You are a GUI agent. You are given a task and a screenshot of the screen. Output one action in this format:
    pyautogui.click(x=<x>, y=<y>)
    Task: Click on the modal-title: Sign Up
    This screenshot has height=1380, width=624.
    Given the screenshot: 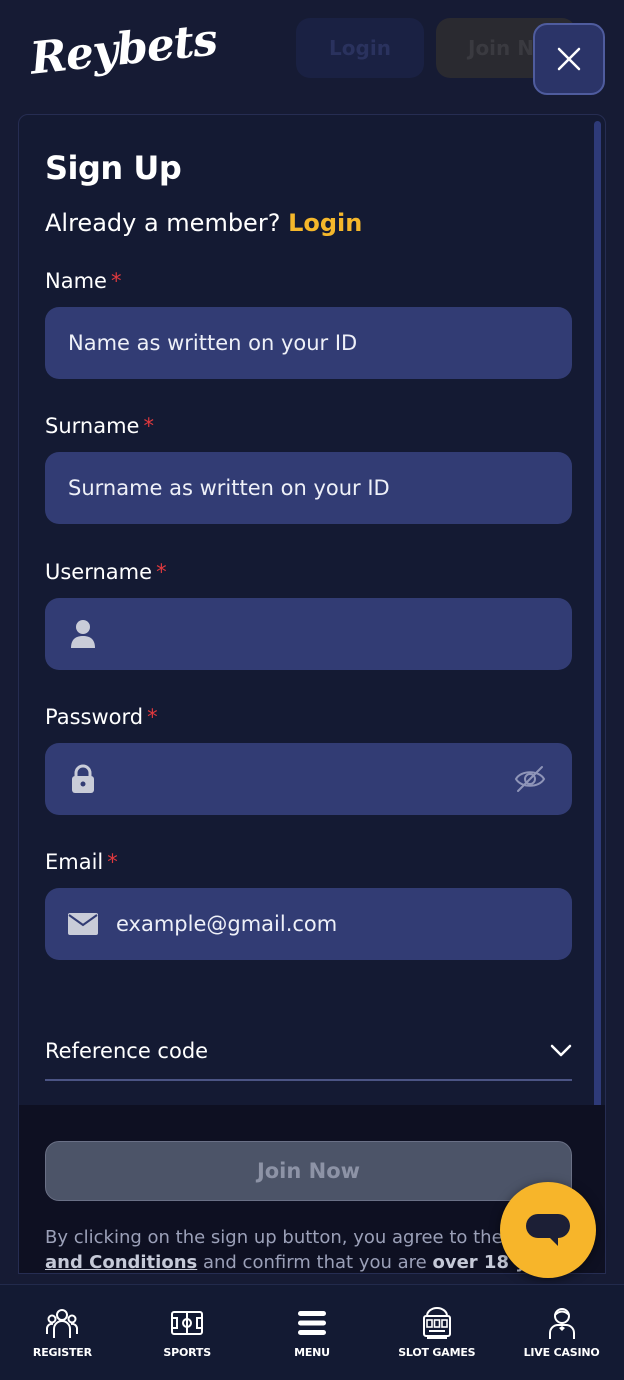 What is the action you would take?
    pyautogui.click(x=113, y=168)
    